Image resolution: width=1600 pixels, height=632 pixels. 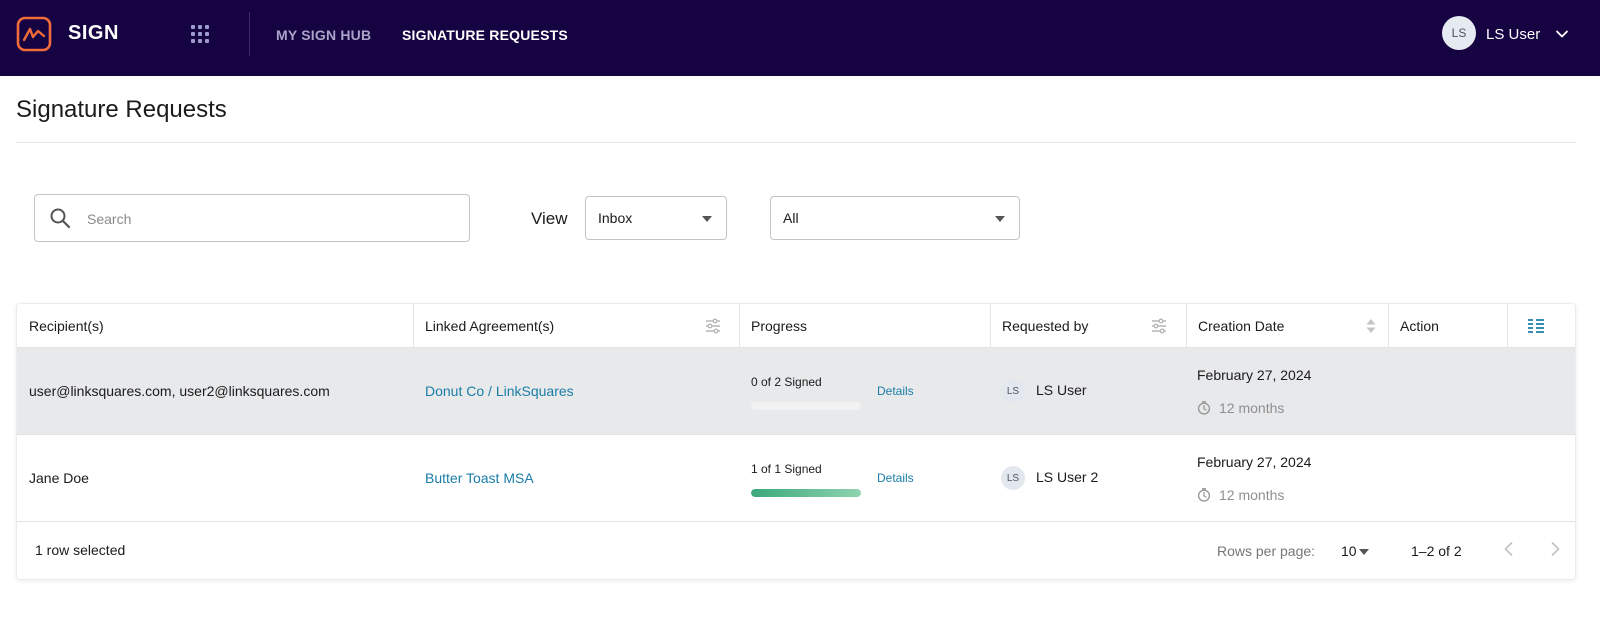 I want to click on requester-name: LS User 2, so click(x=1067, y=477).